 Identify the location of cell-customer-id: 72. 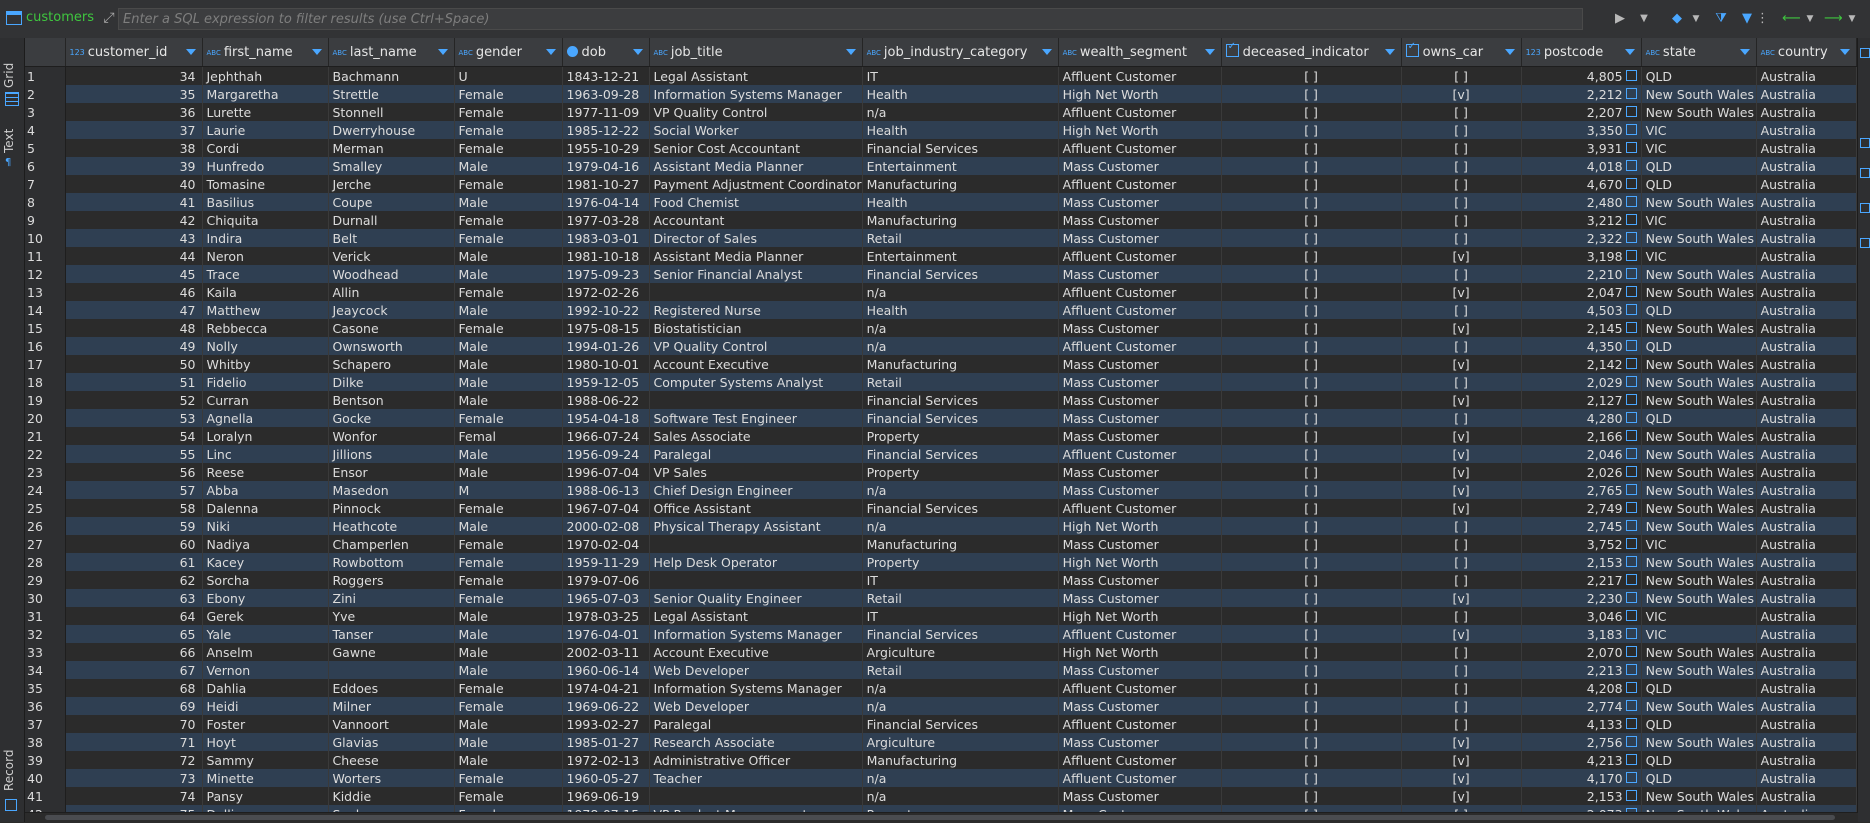
(134, 760).